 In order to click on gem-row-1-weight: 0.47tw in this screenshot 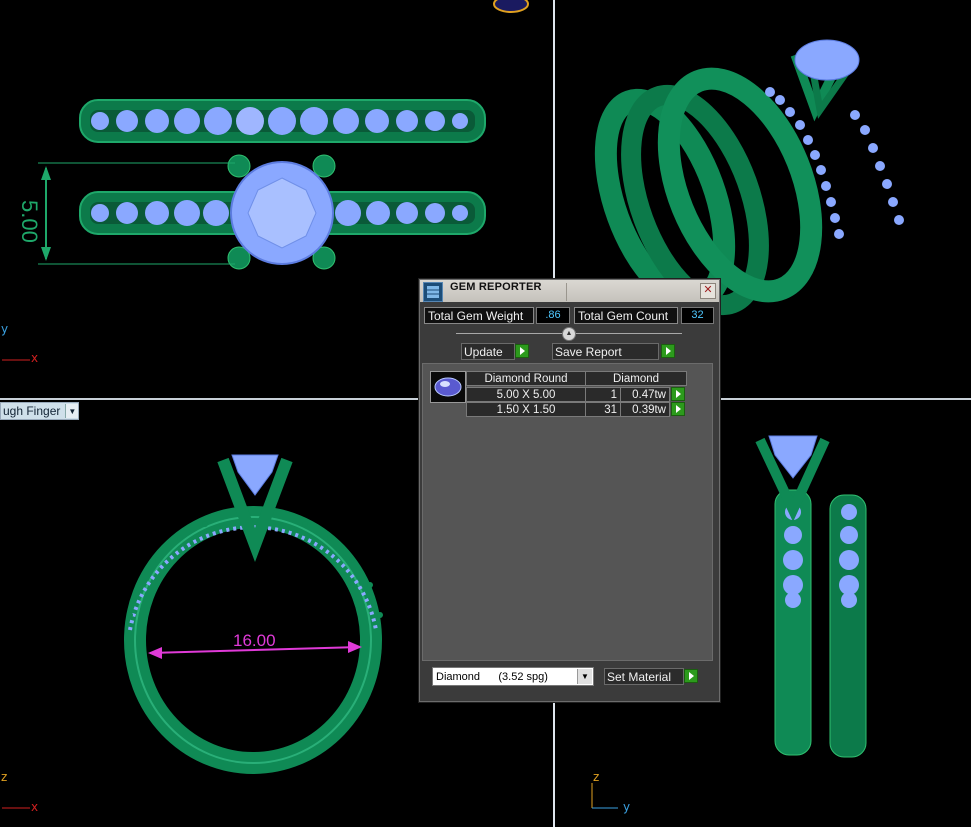, I will do `click(645, 394)`.